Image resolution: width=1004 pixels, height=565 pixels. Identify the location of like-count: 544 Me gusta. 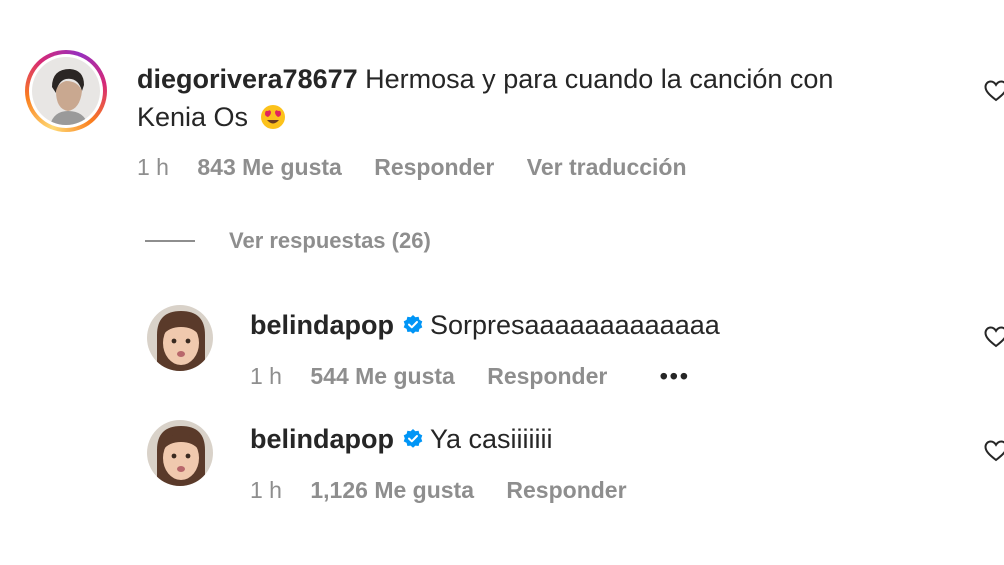
(382, 376).